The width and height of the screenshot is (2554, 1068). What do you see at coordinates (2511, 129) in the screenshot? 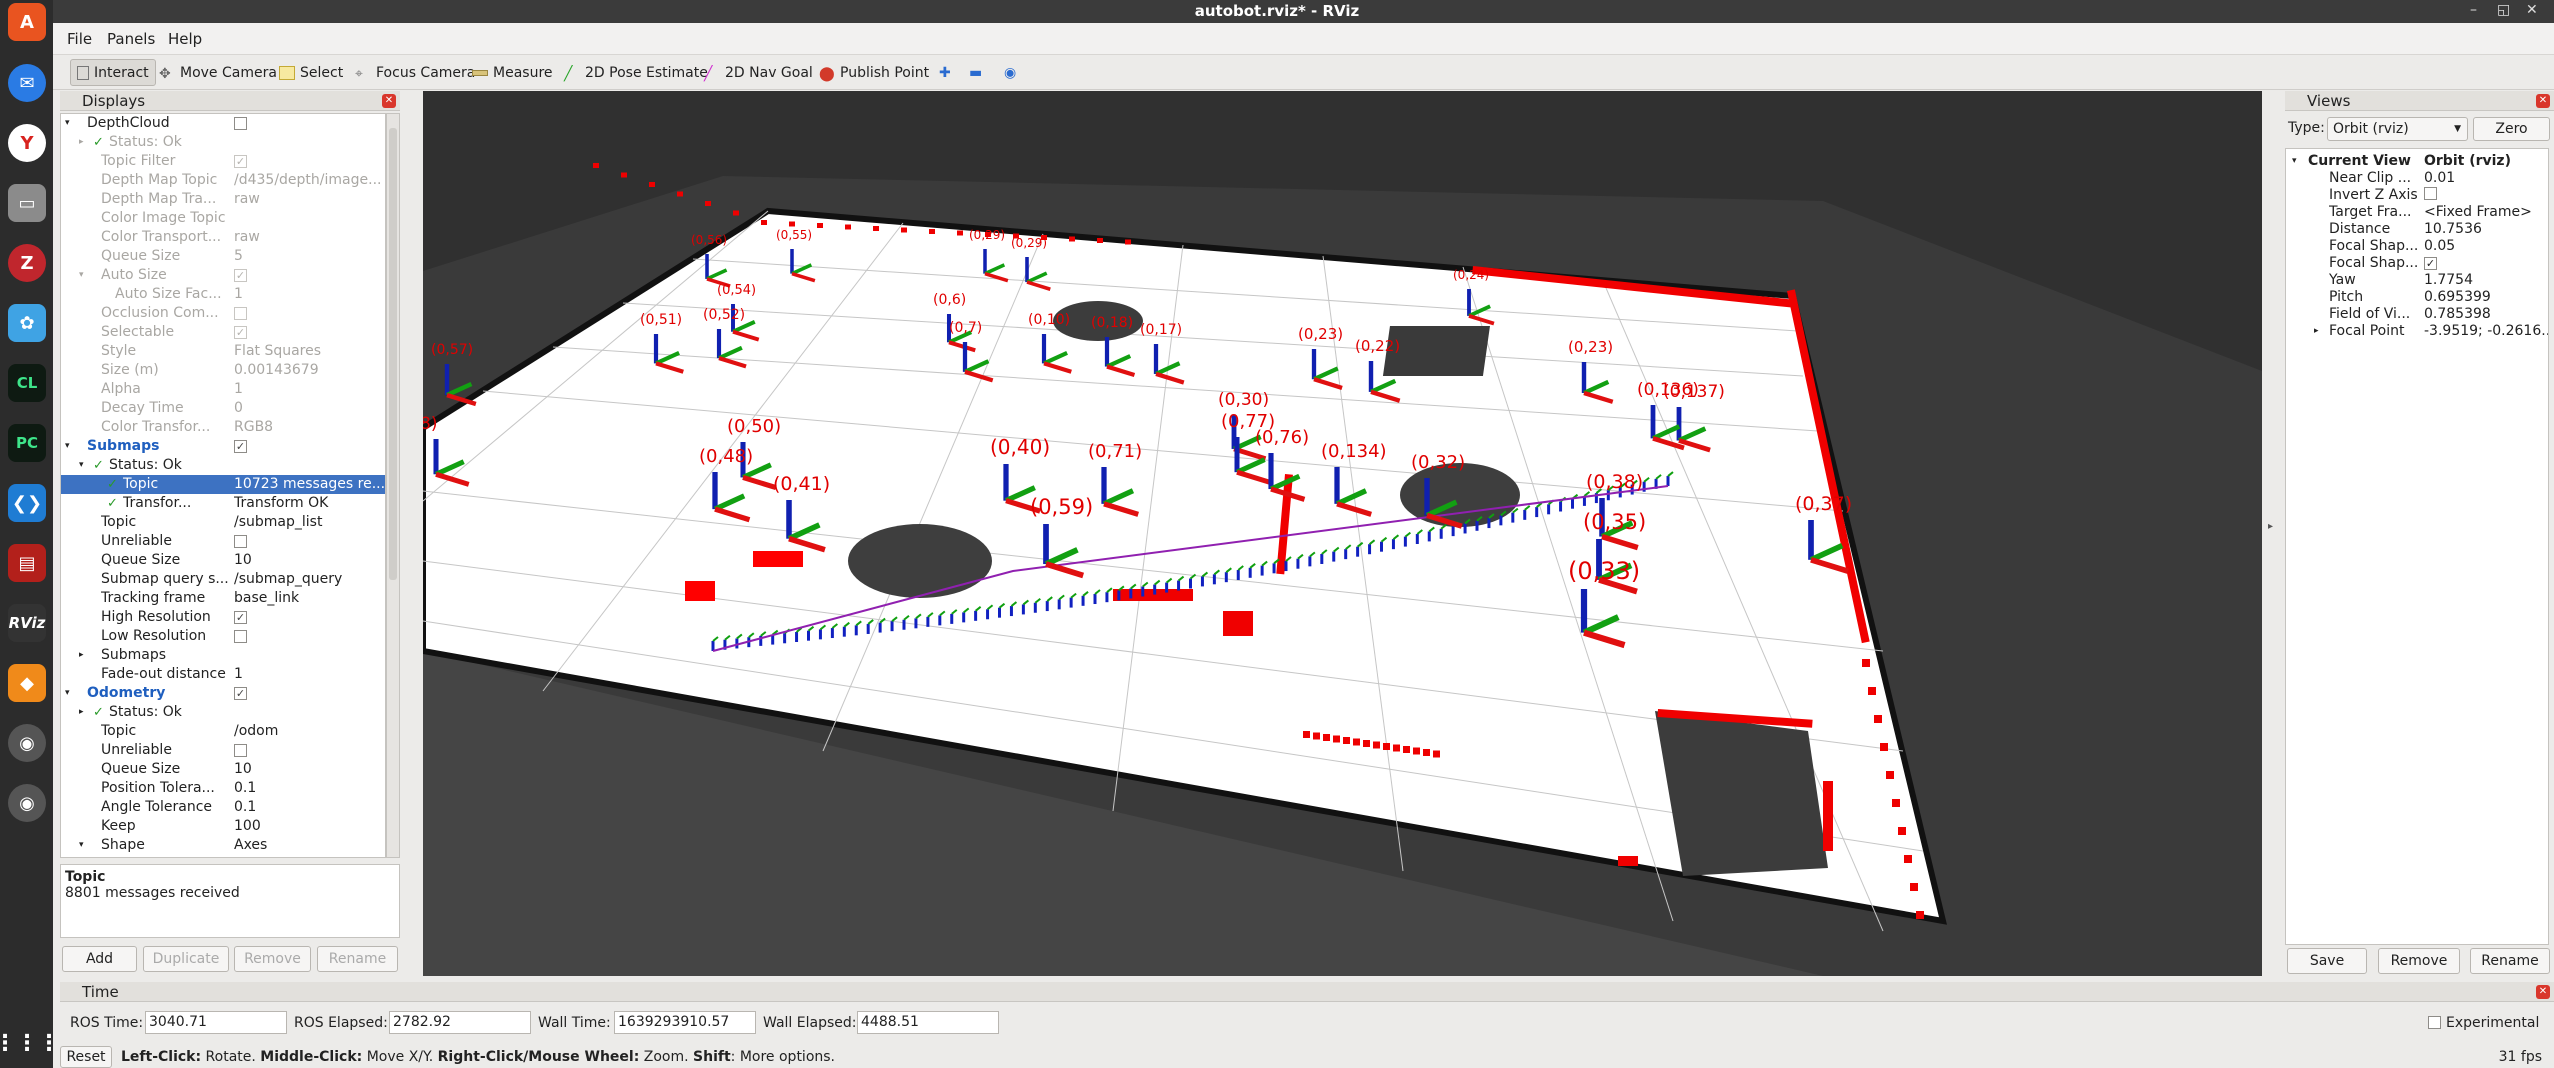
I see `zero-button: Zero` at bounding box center [2511, 129].